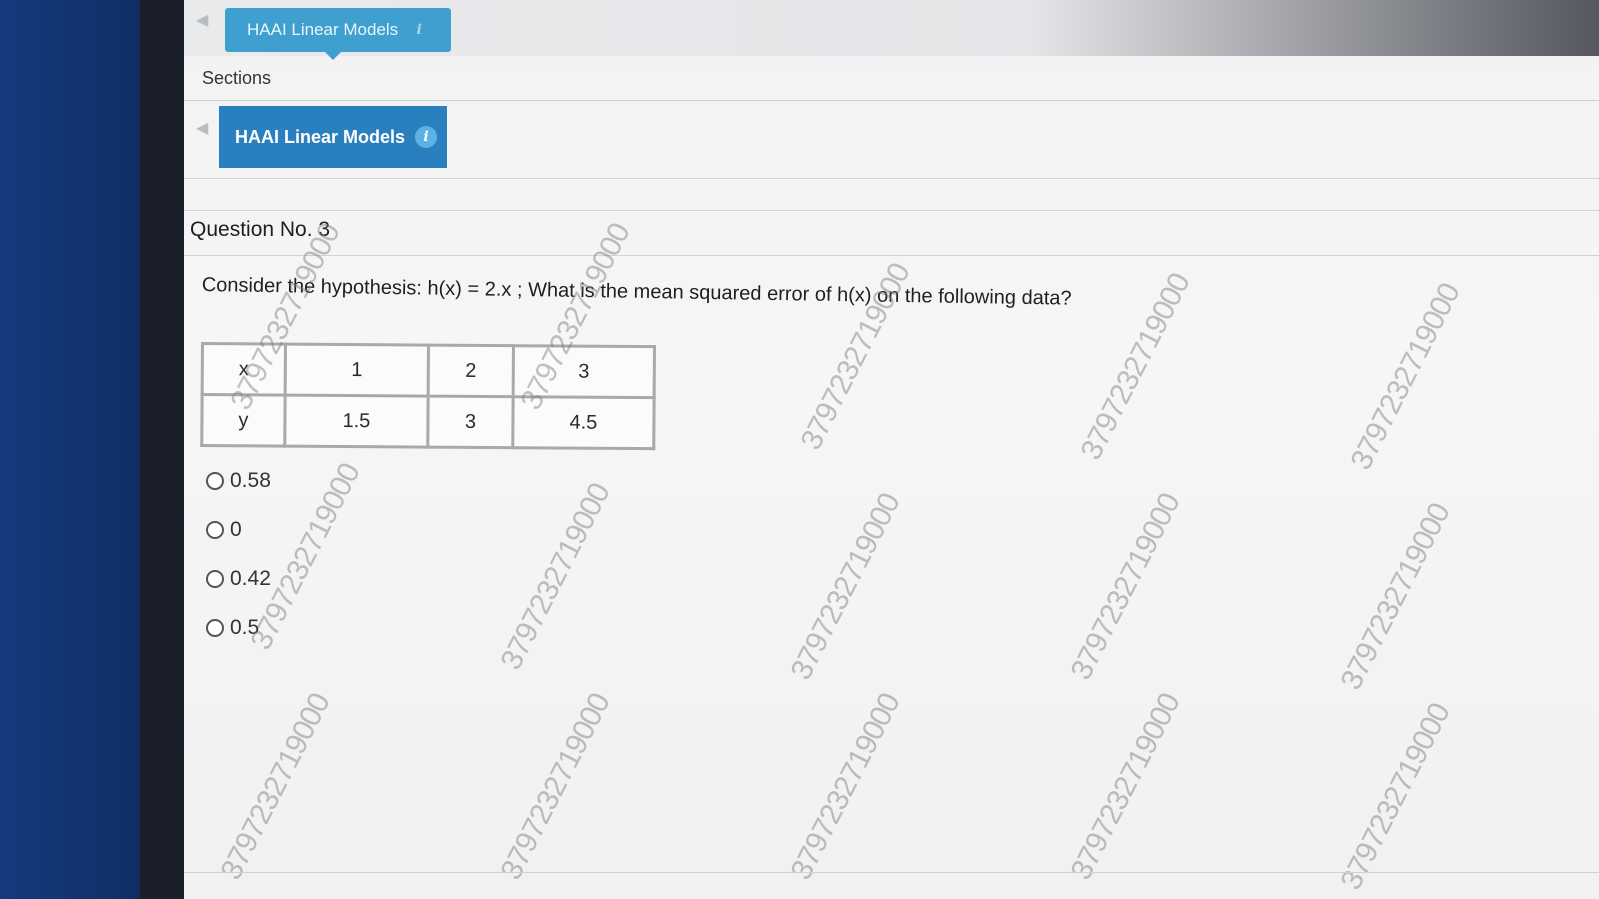  I want to click on table-row: y 1.5 3 4.5, so click(428, 421).